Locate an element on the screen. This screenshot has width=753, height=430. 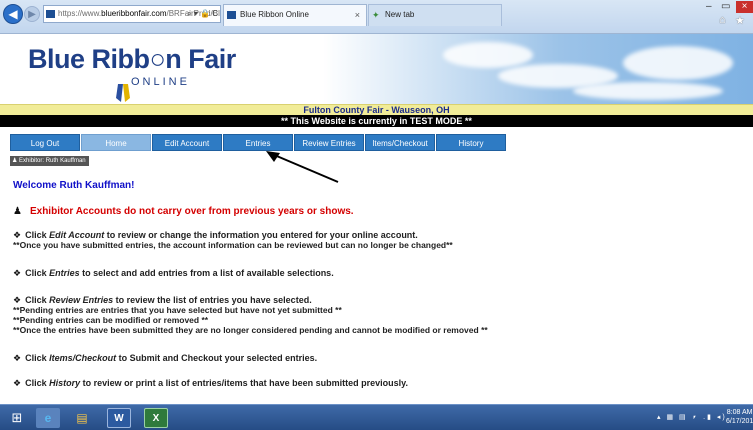
new-tab-icon: ✦ is located at coordinates (376, 15).